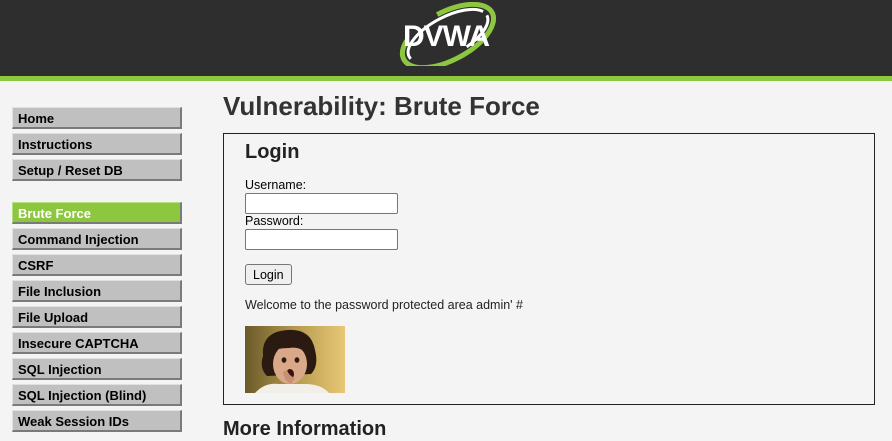 Image resolution: width=892 pixels, height=441 pixels. I want to click on password-input, so click(321, 239).